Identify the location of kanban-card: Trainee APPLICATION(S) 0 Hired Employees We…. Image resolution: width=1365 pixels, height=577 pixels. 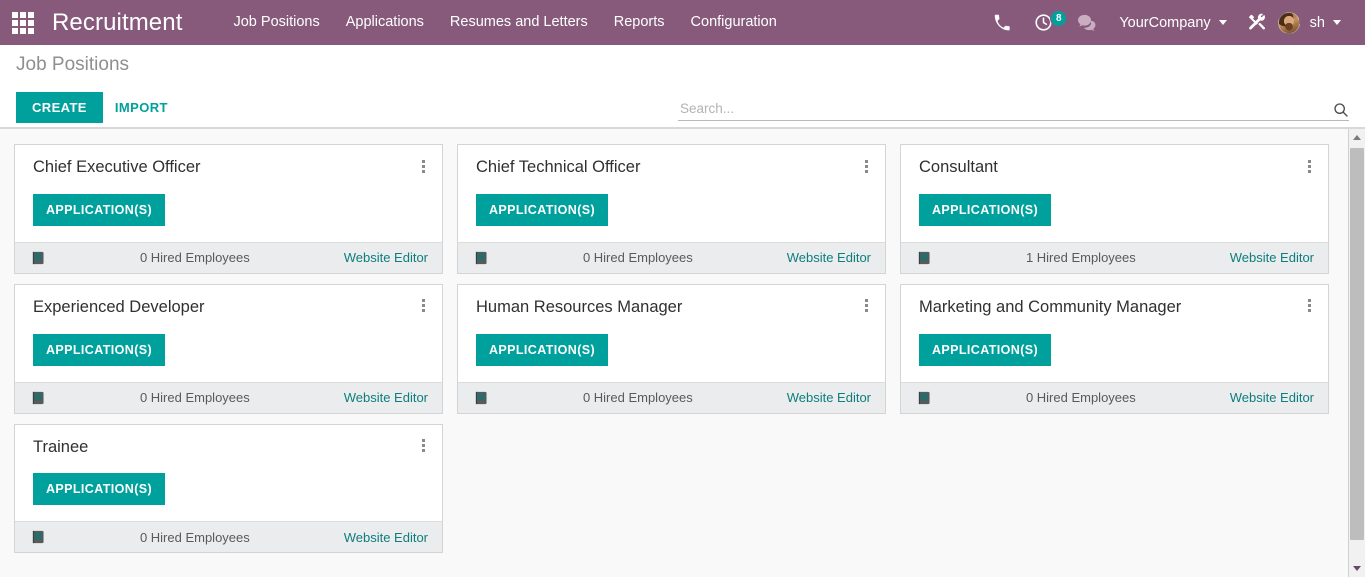
(228, 488).